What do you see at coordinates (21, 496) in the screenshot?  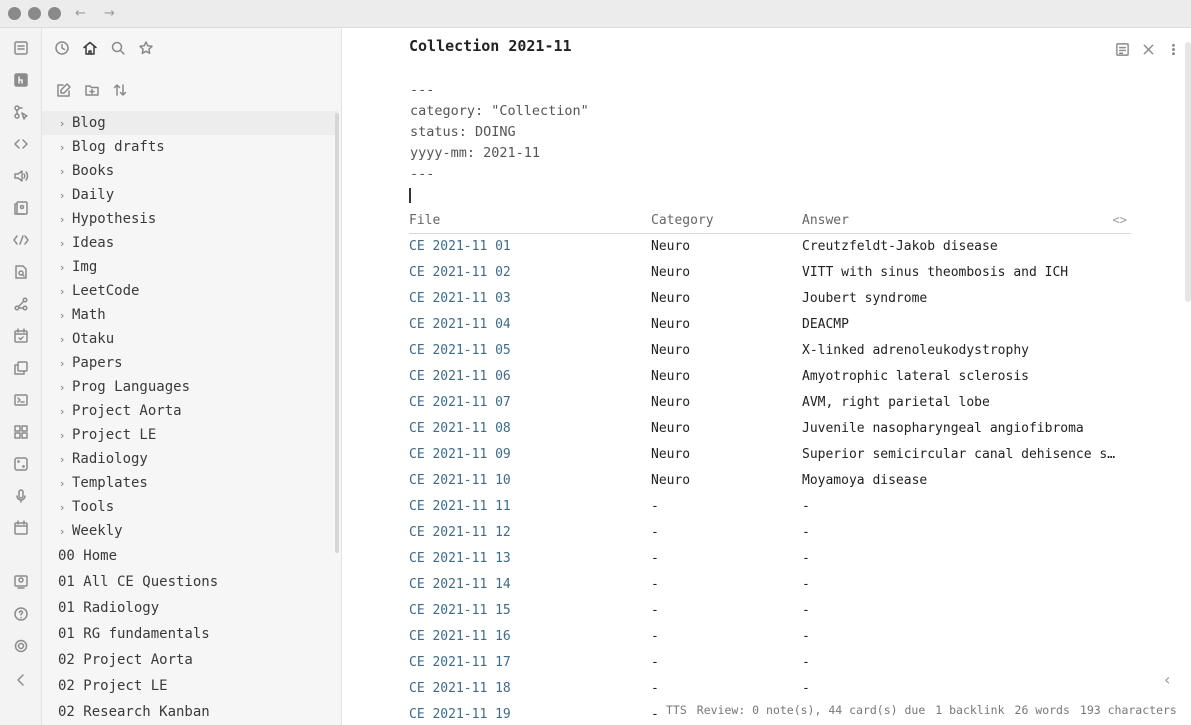 I see `microphone-icon` at bounding box center [21, 496].